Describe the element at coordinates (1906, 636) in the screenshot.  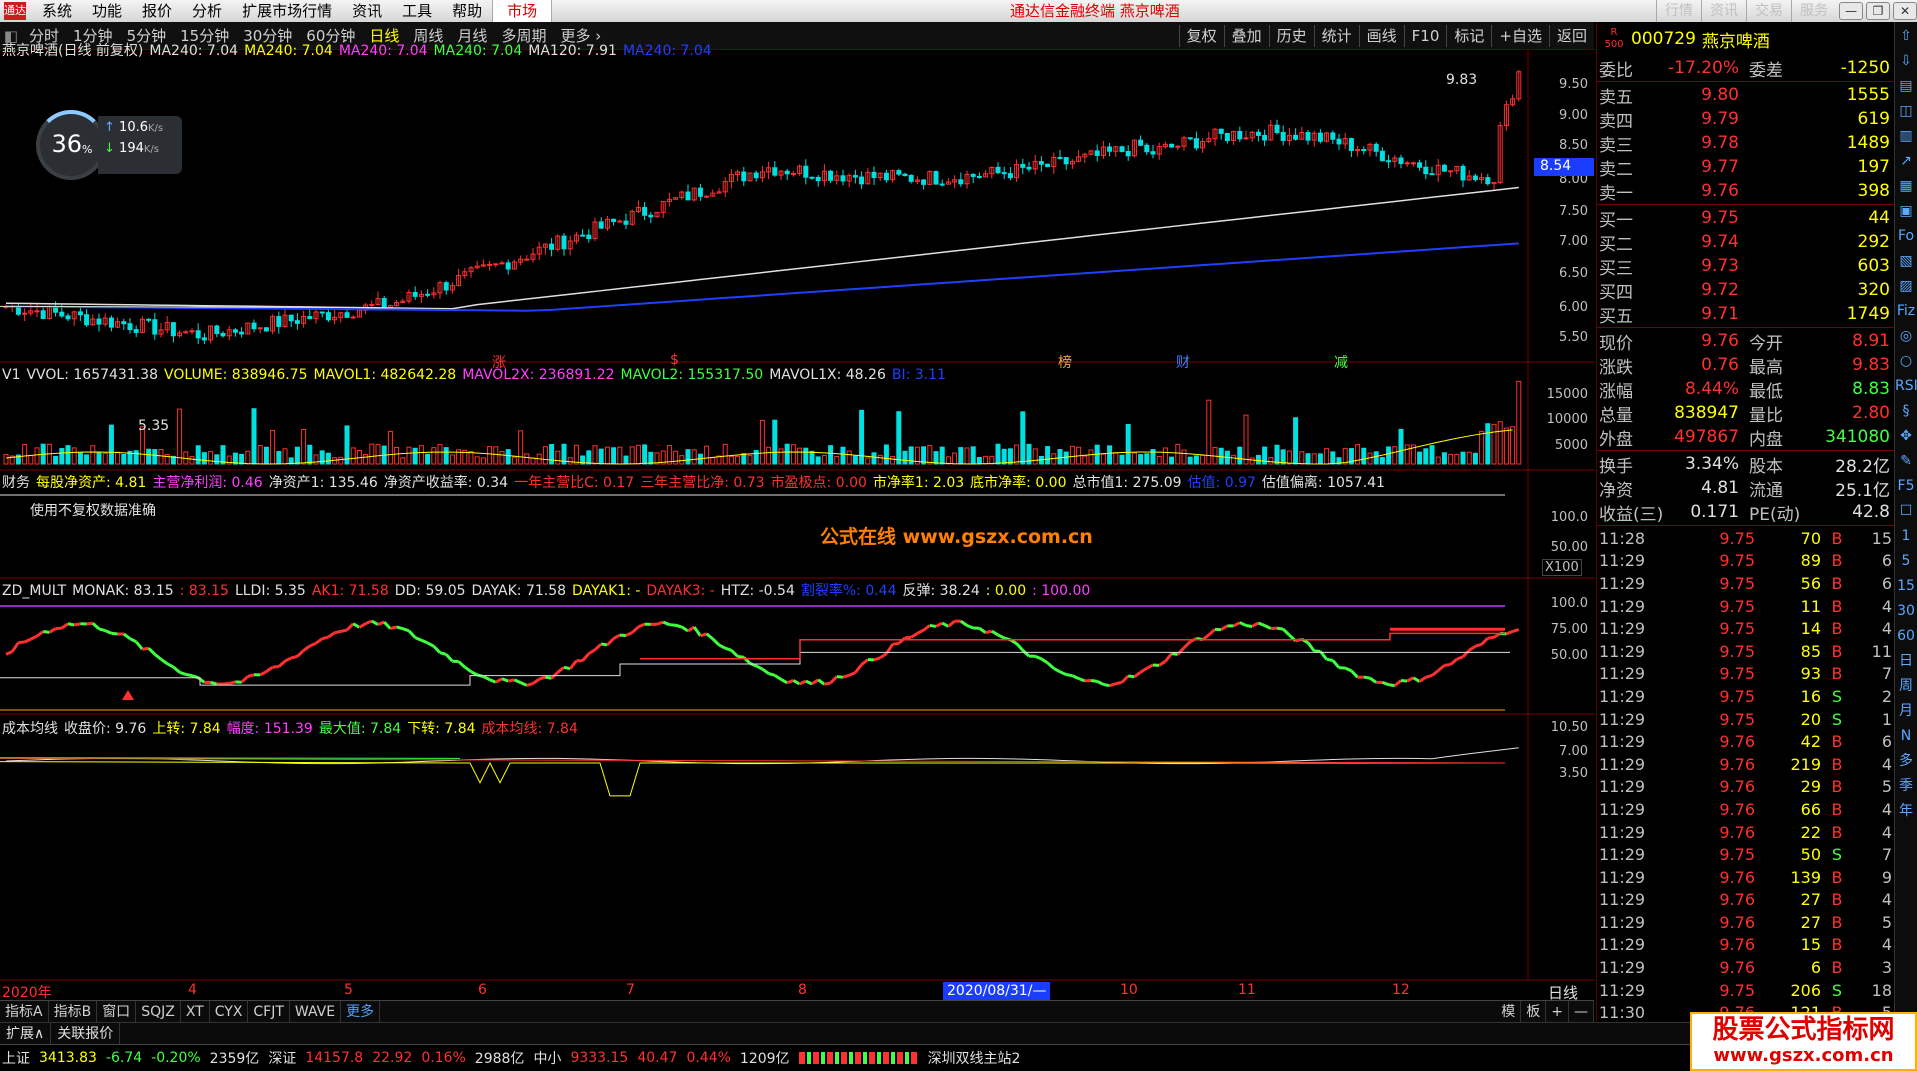
I see `side-tool-icon: 60` at that location.